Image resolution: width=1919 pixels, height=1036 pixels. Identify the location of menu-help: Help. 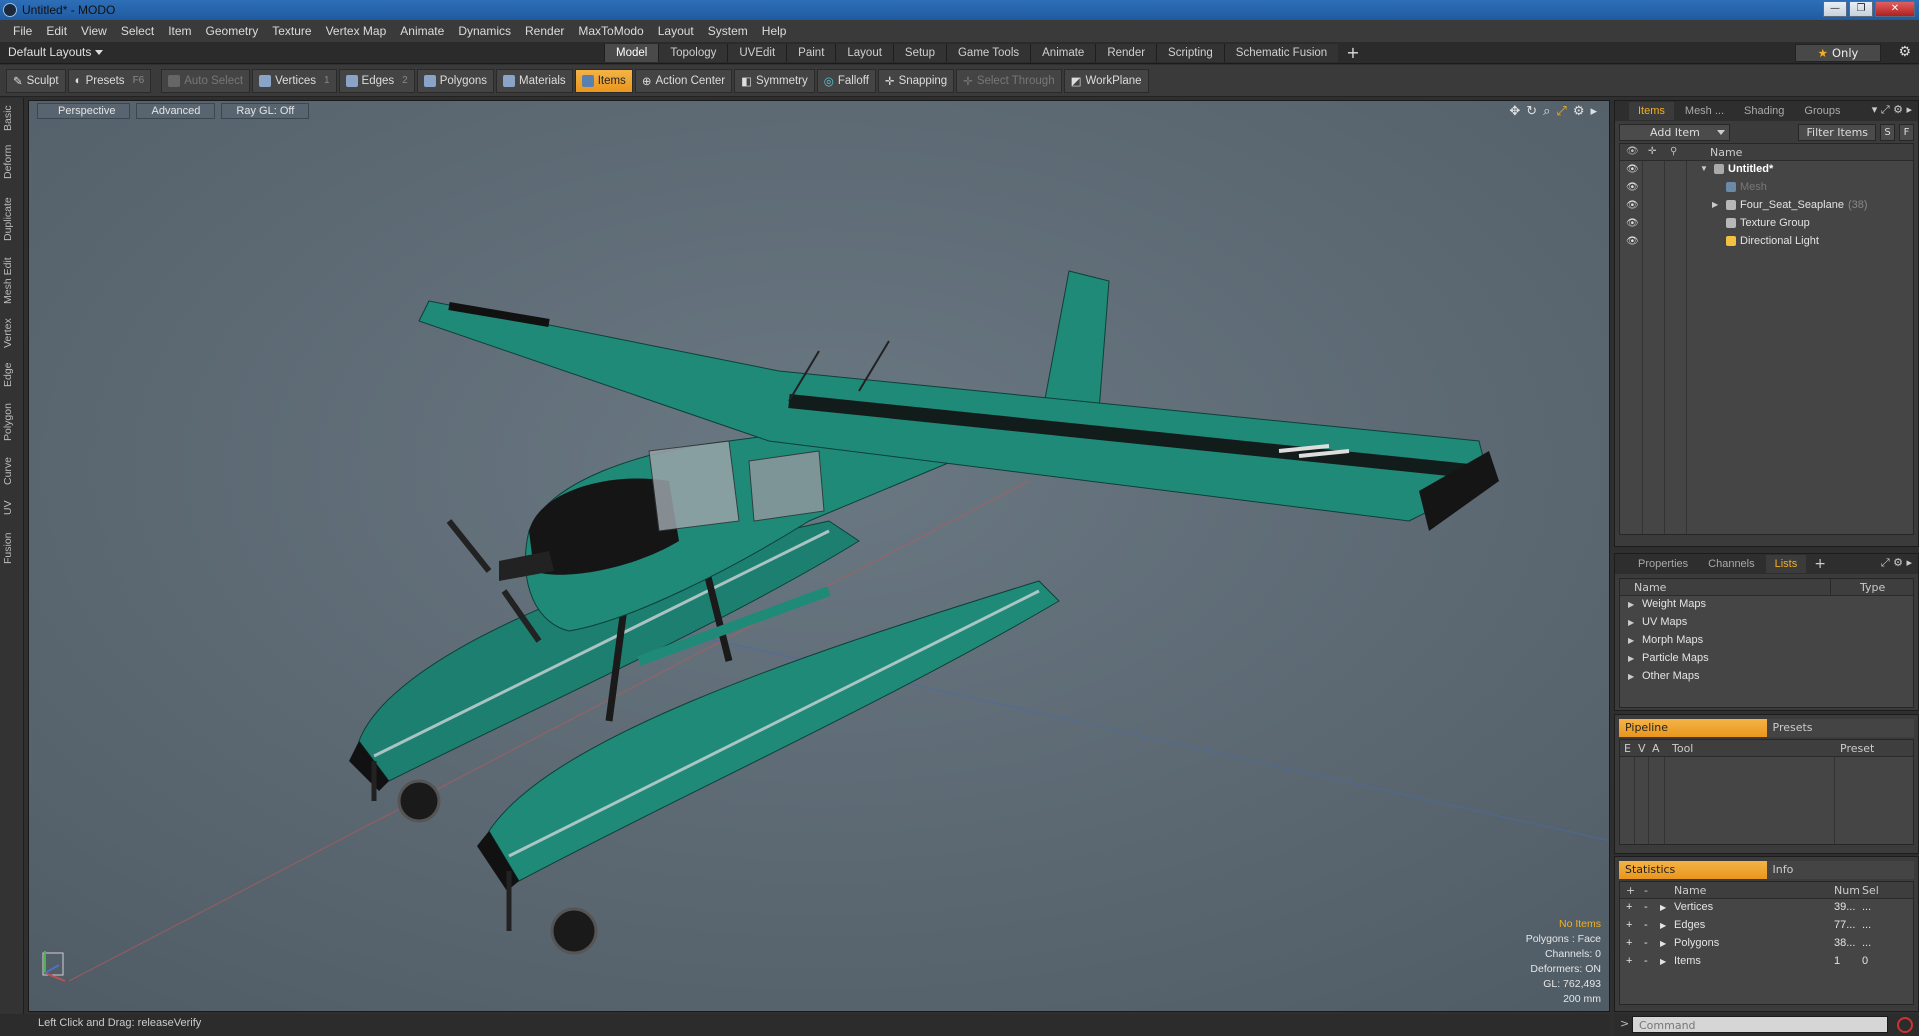
(774, 31).